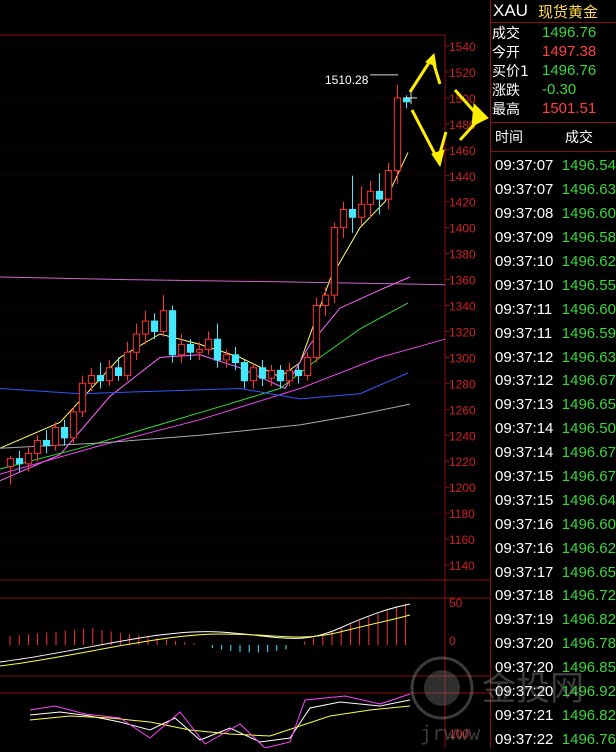 The height and width of the screenshot is (752, 616). What do you see at coordinates (569, 108) in the screenshot?
I see `quote-value: 1501.51` at bounding box center [569, 108].